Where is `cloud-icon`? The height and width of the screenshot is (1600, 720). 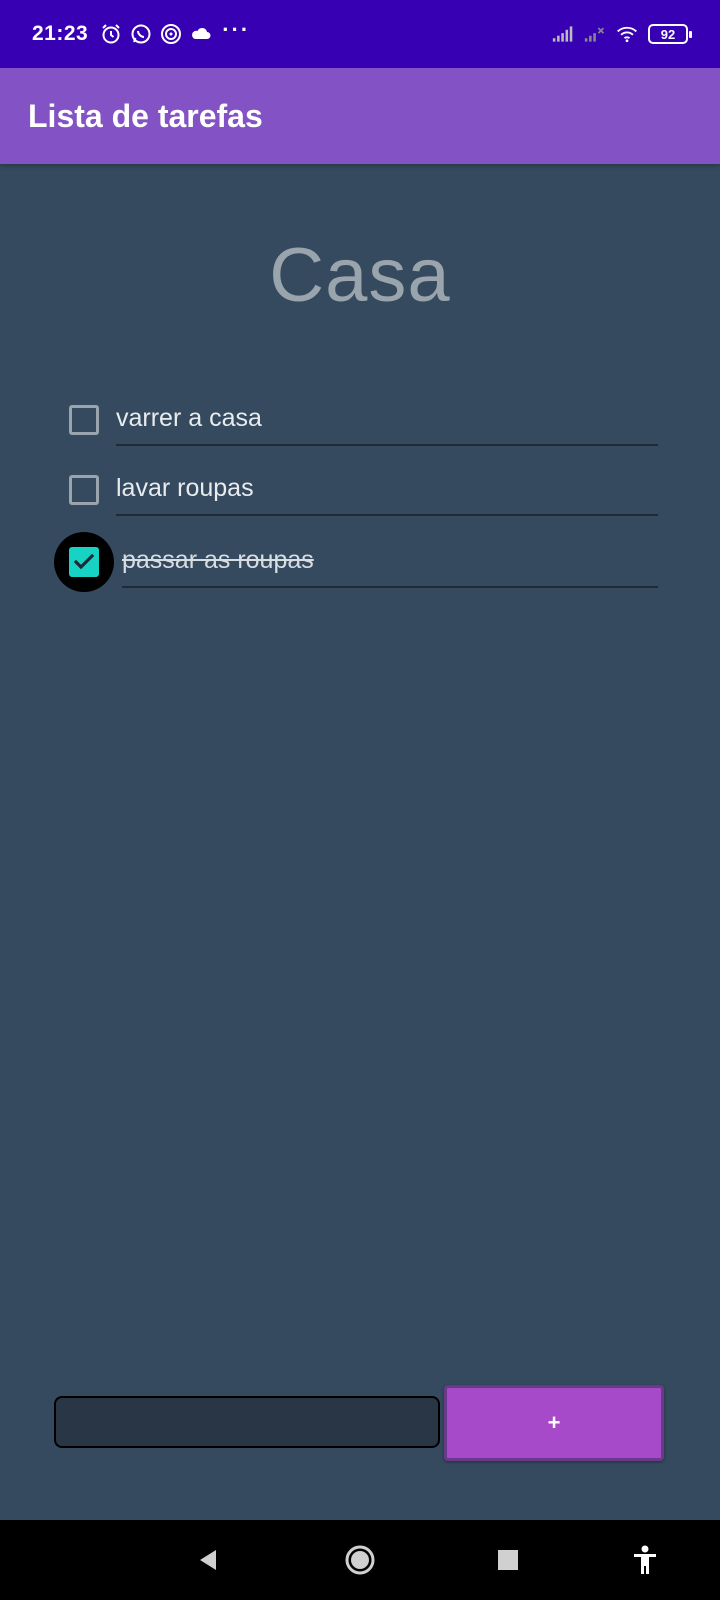 cloud-icon is located at coordinates (201, 34).